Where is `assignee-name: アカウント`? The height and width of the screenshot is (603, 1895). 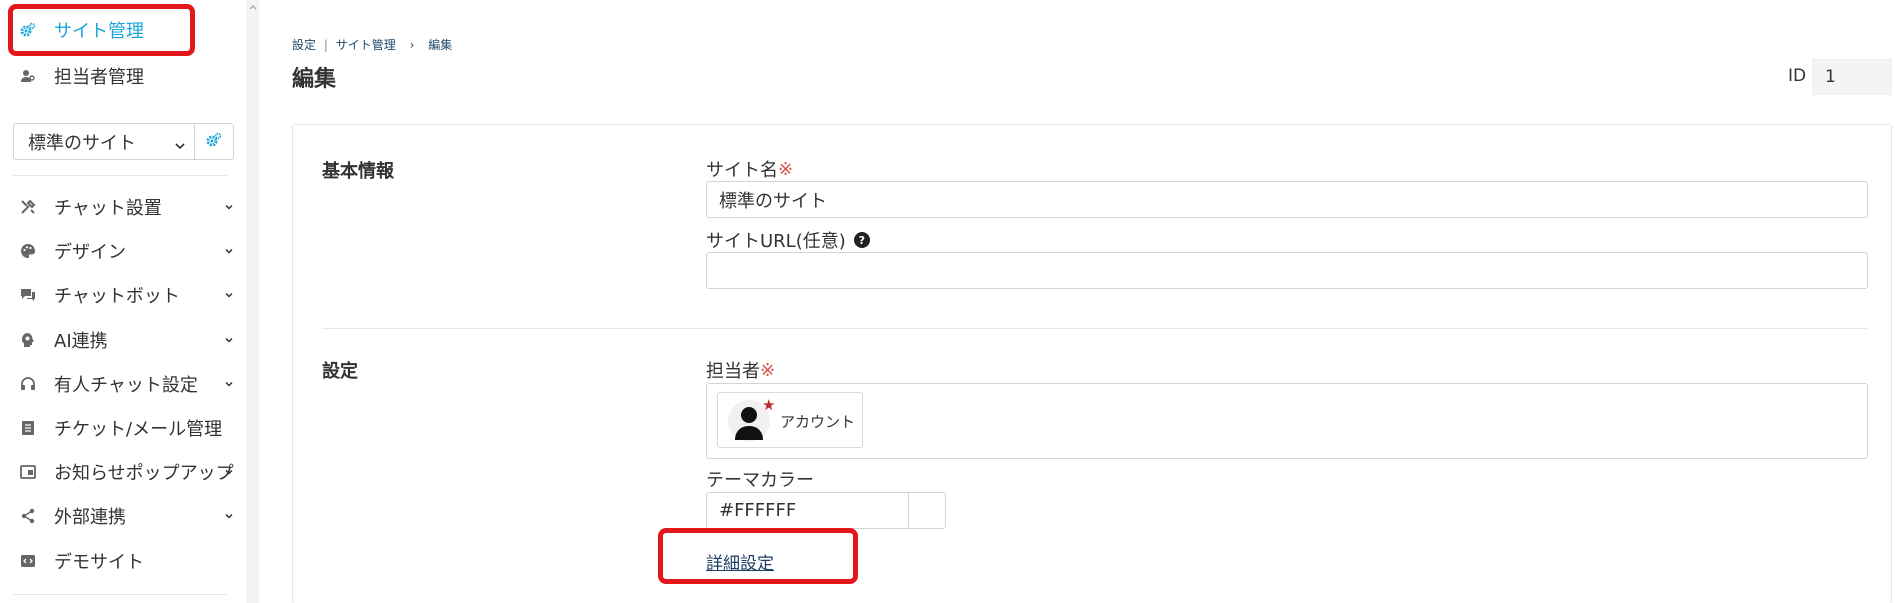 assignee-name: アカウント is located at coordinates (818, 422).